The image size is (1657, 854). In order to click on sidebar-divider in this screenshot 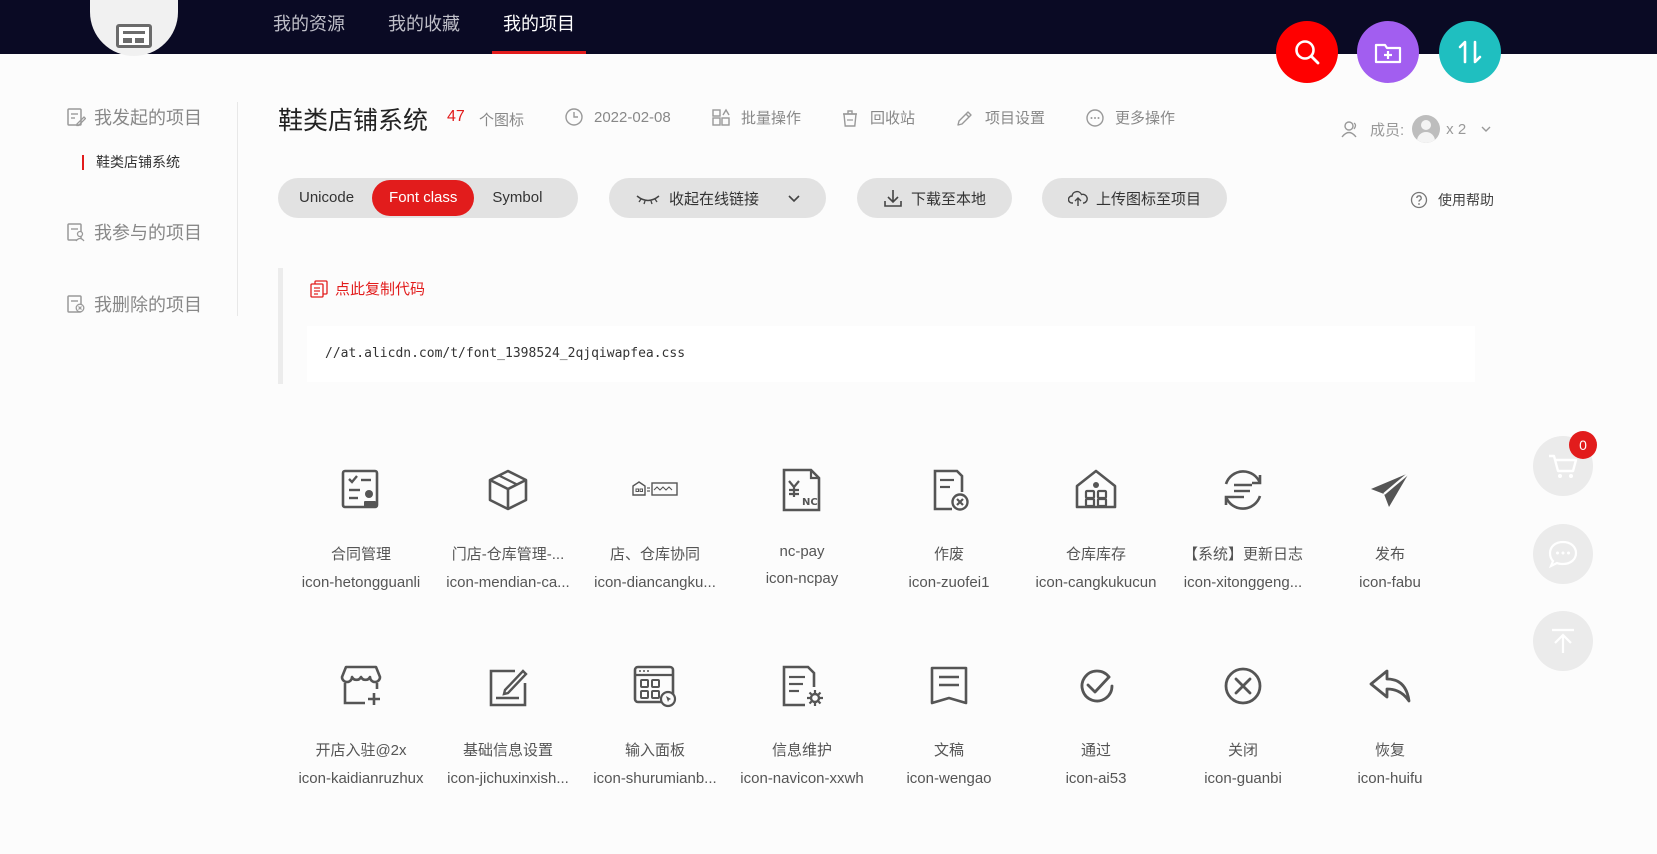, I will do `click(237, 209)`.